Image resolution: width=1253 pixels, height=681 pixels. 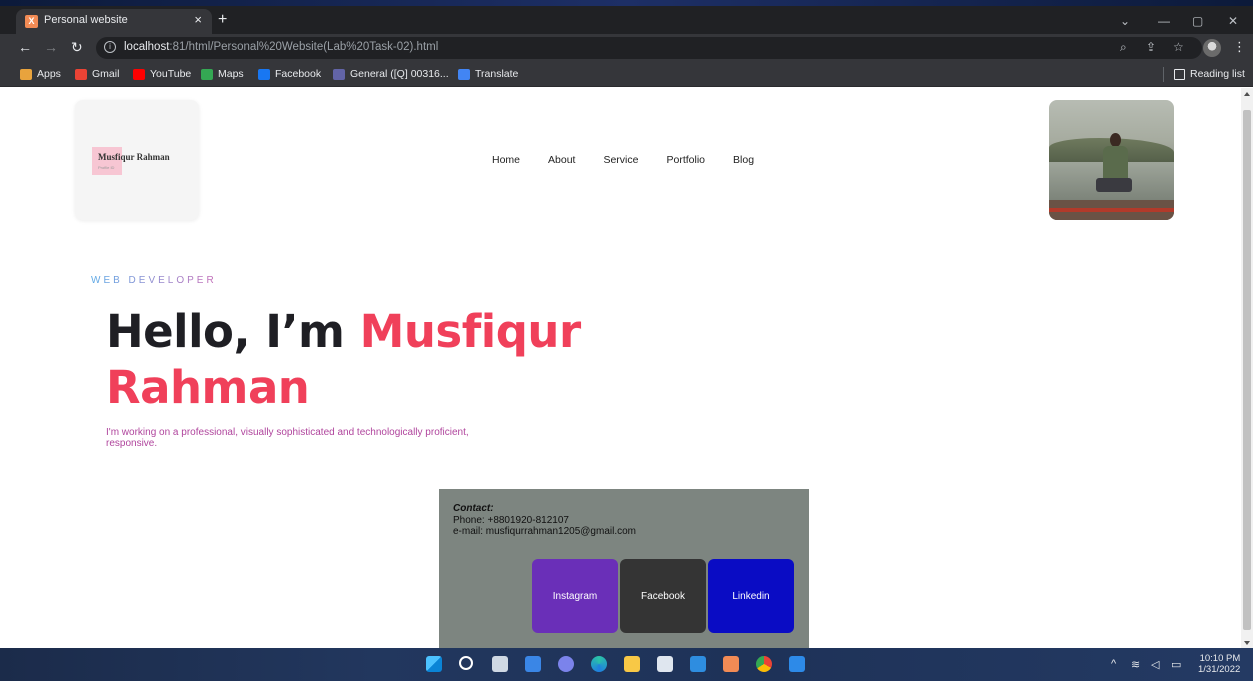 What do you see at coordinates (1219, 669) in the screenshot?
I see `clock-date: 1/31/2022` at bounding box center [1219, 669].